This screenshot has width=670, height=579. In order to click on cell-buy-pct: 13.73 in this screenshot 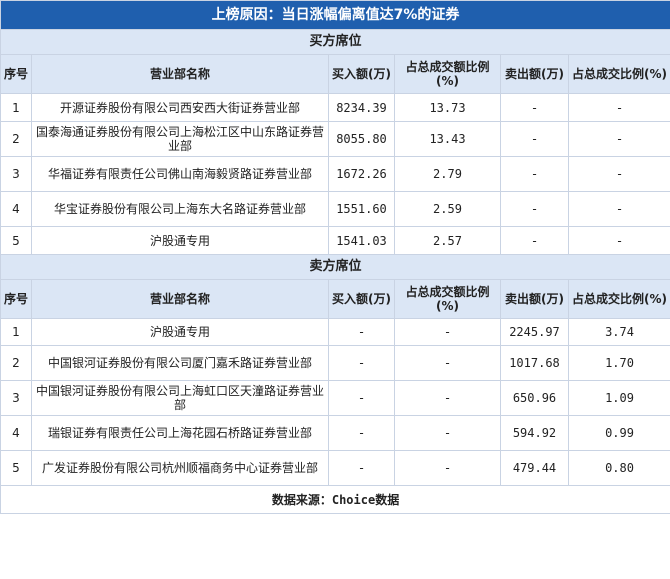, I will do `click(447, 107)`.